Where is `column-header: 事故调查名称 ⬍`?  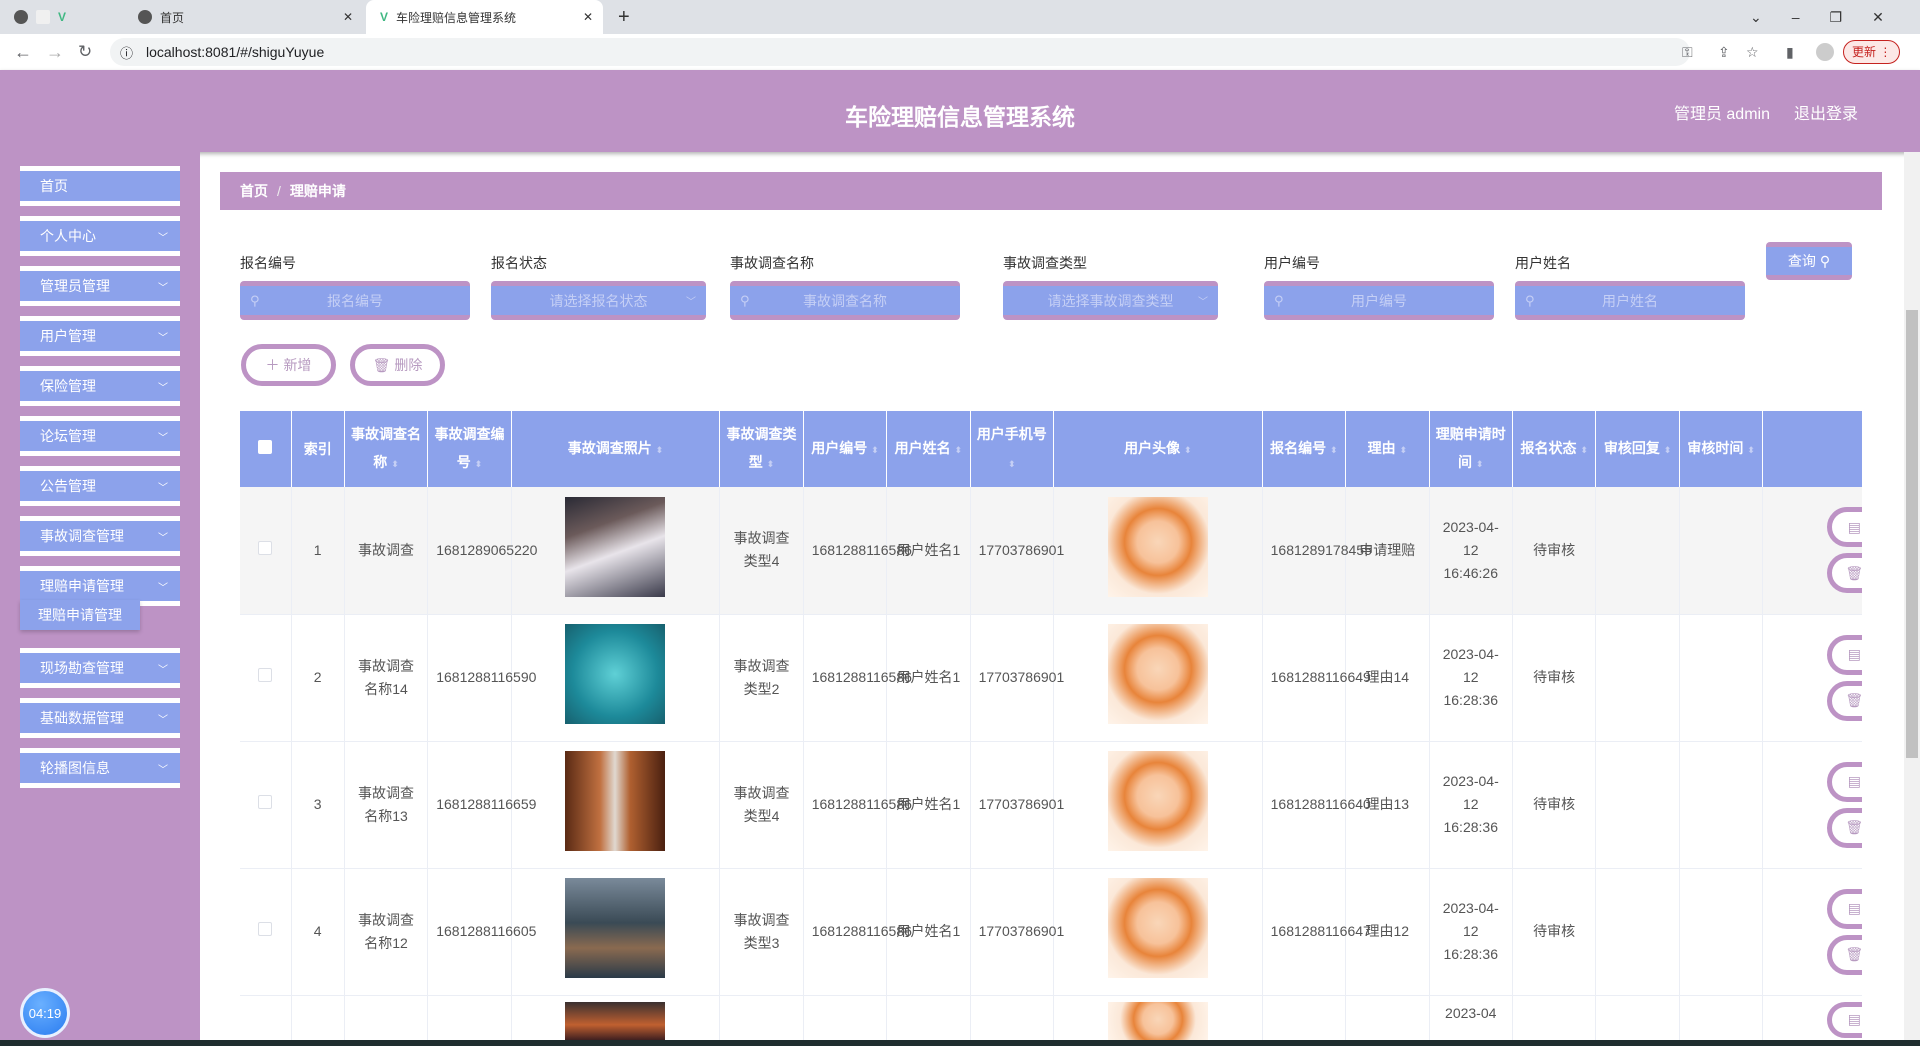
column-header: 事故调查名称 ⬍ is located at coordinates (386, 449).